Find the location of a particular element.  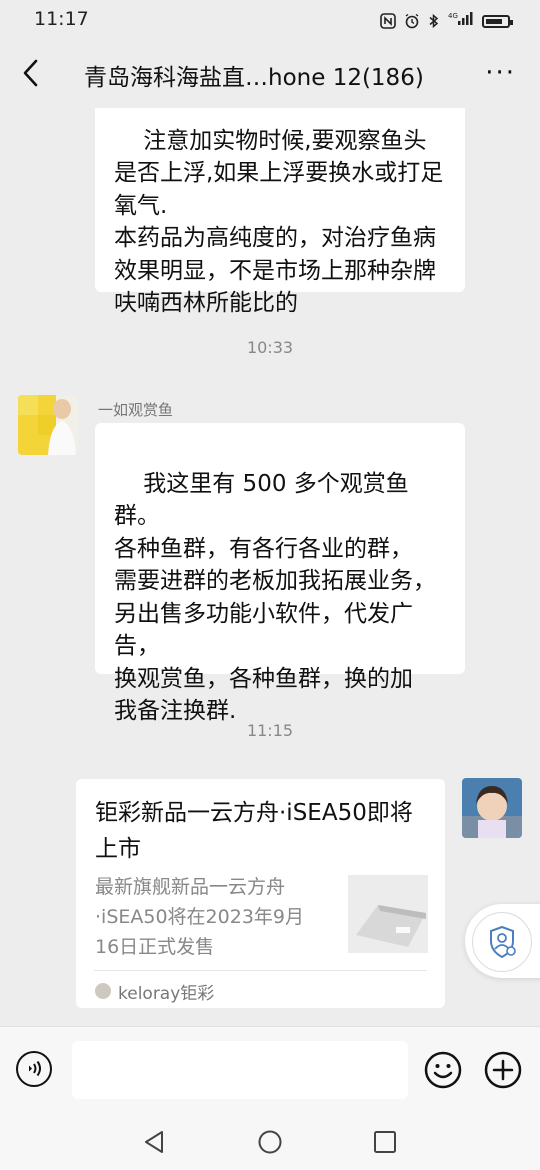

battery-icon is located at coordinates (497, 21).